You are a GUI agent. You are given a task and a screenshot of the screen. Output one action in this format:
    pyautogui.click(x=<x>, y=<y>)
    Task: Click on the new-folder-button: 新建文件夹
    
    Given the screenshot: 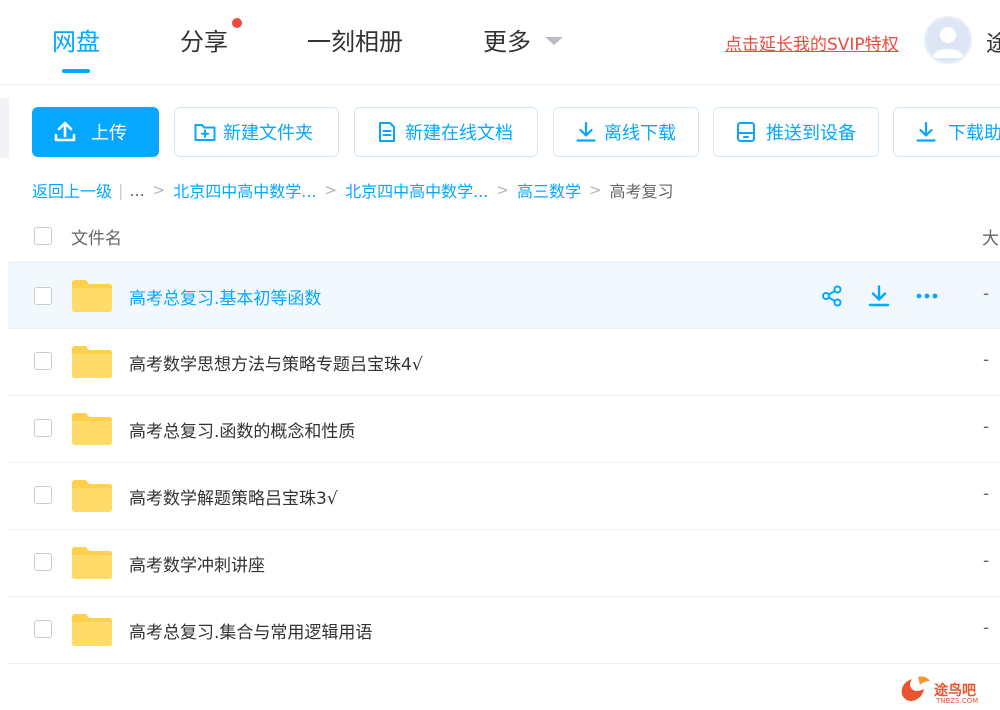 What is the action you would take?
    pyautogui.click(x=256, y=132)
    